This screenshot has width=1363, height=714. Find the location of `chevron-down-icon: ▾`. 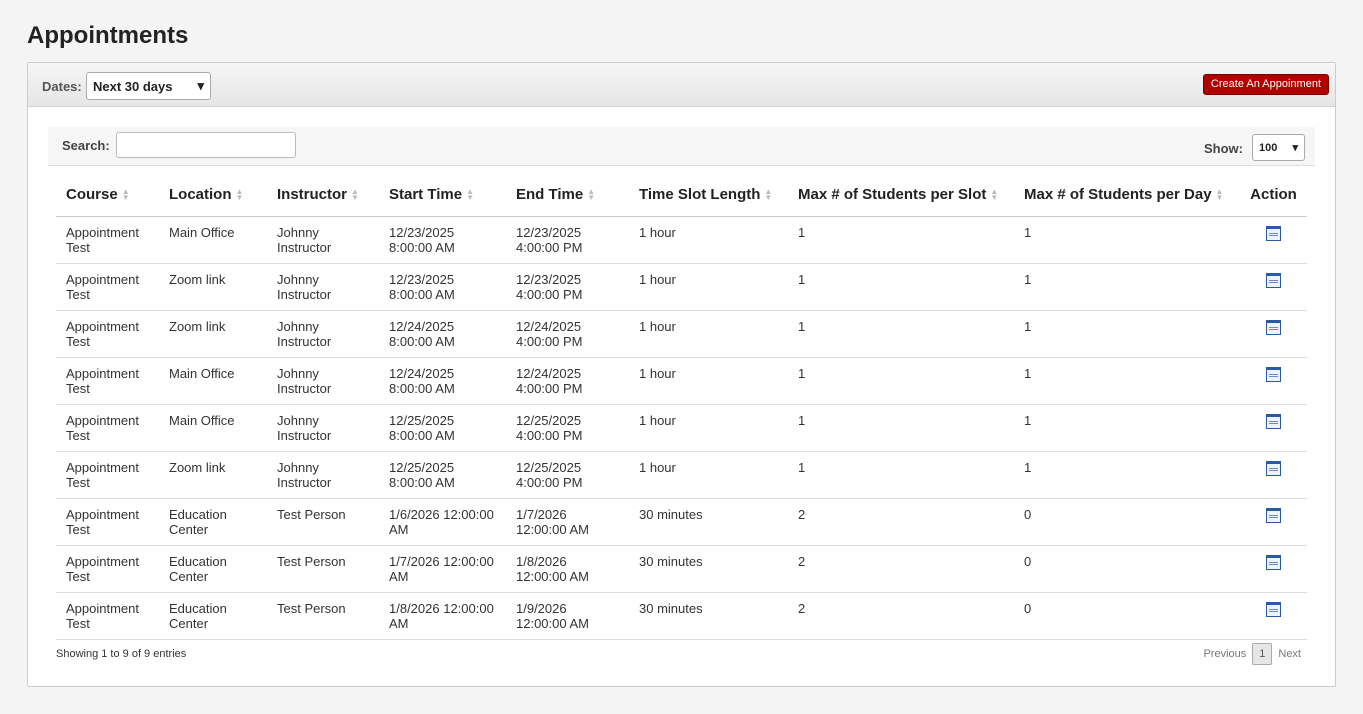

chevron-down-icon: ▾ is located at coordinates (200, 85).